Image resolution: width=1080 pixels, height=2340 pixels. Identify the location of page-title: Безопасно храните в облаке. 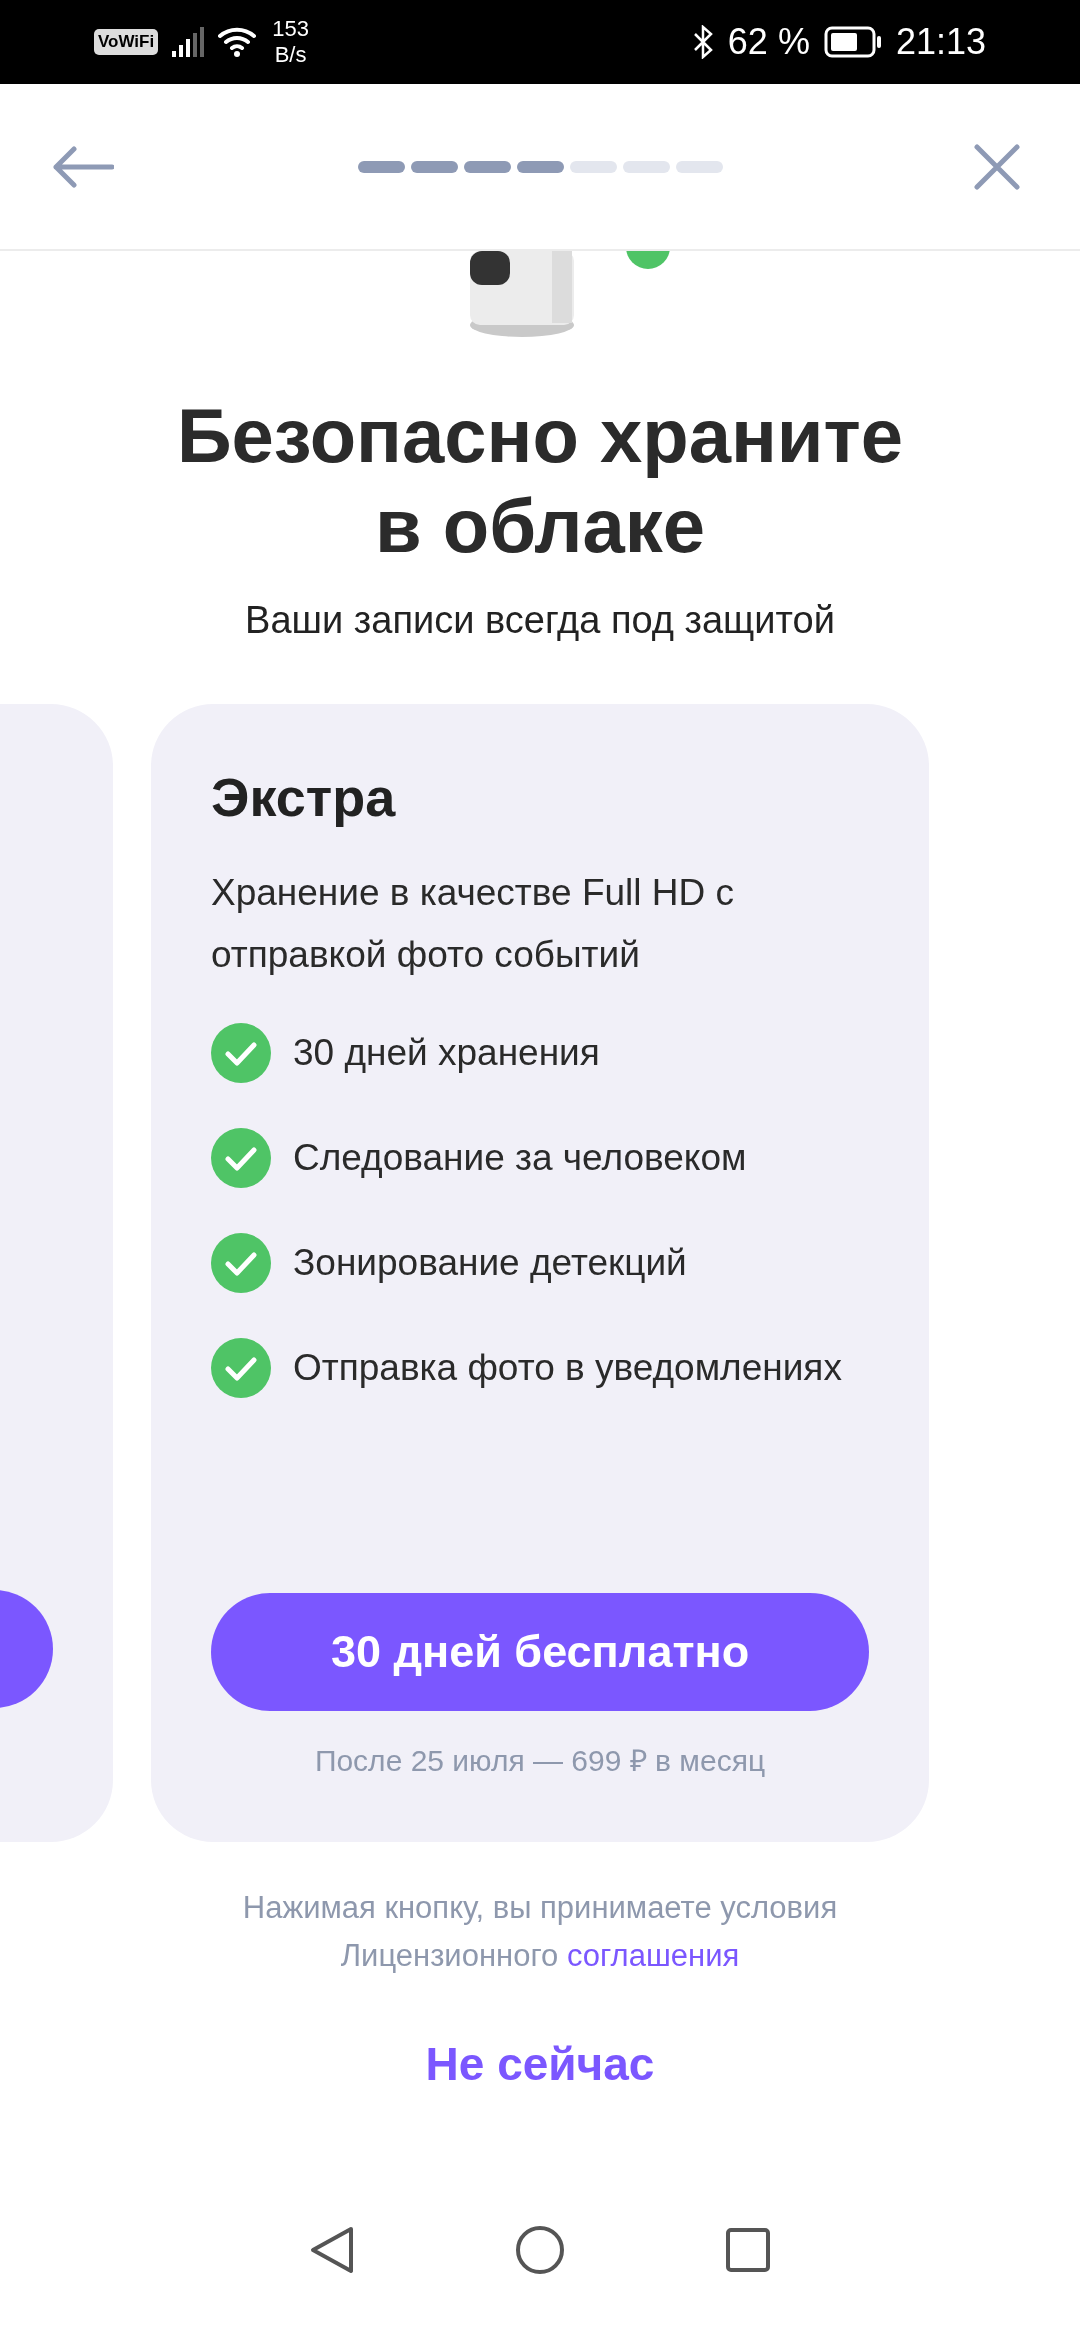
(540, 481).